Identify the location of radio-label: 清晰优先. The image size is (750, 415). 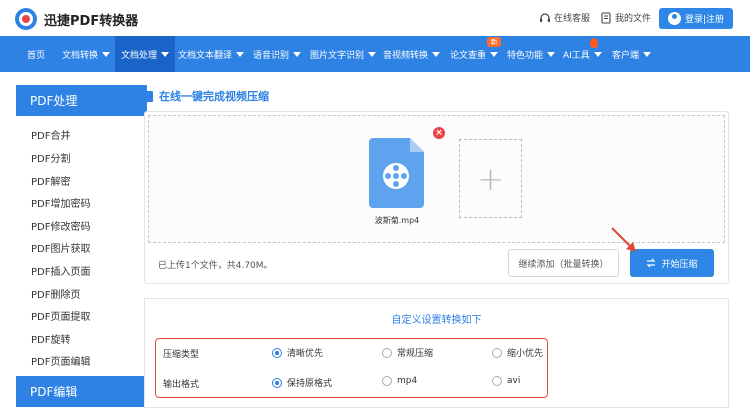
(305, 354).